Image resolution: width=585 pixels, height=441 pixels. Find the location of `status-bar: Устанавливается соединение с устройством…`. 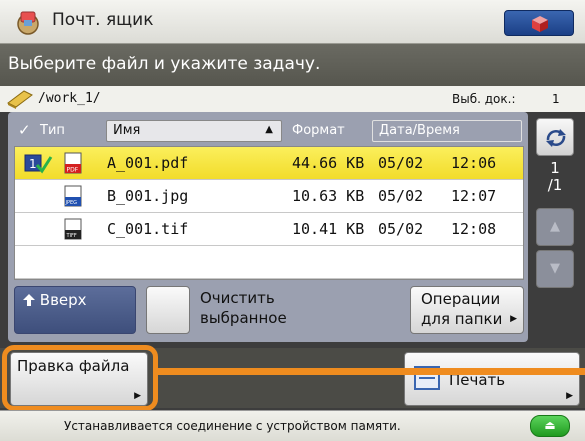

status-bar: Устанавливается соединение с устройством… is located at coordinates (292, 425).